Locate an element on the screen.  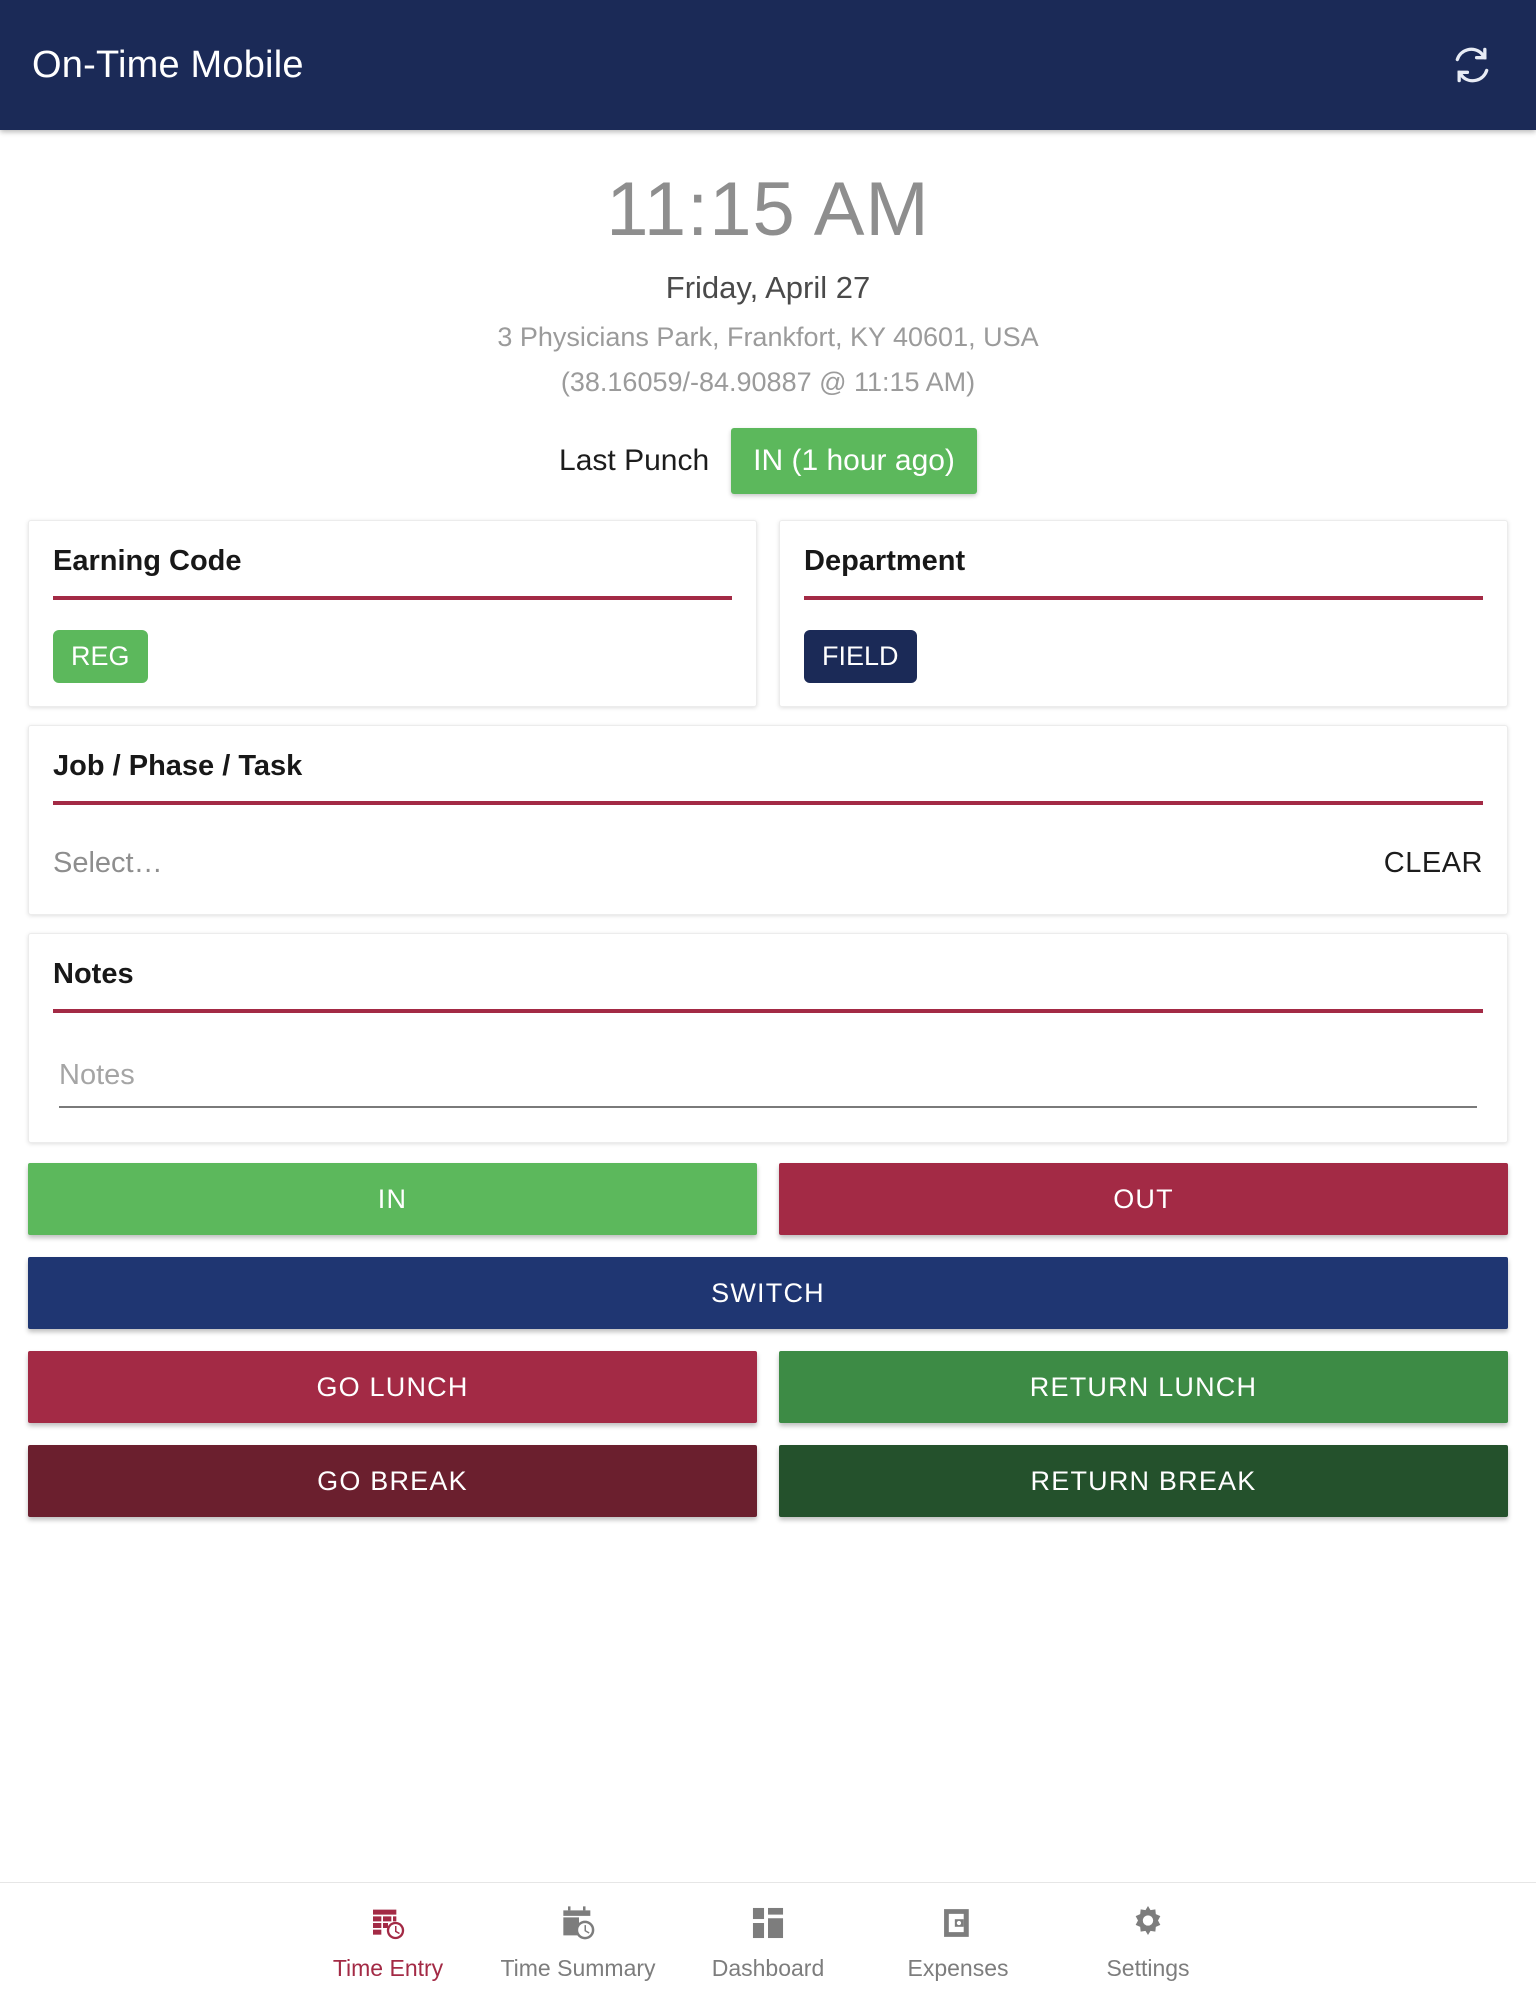
notes-card: Notes is located at coordinates (768, 1038).